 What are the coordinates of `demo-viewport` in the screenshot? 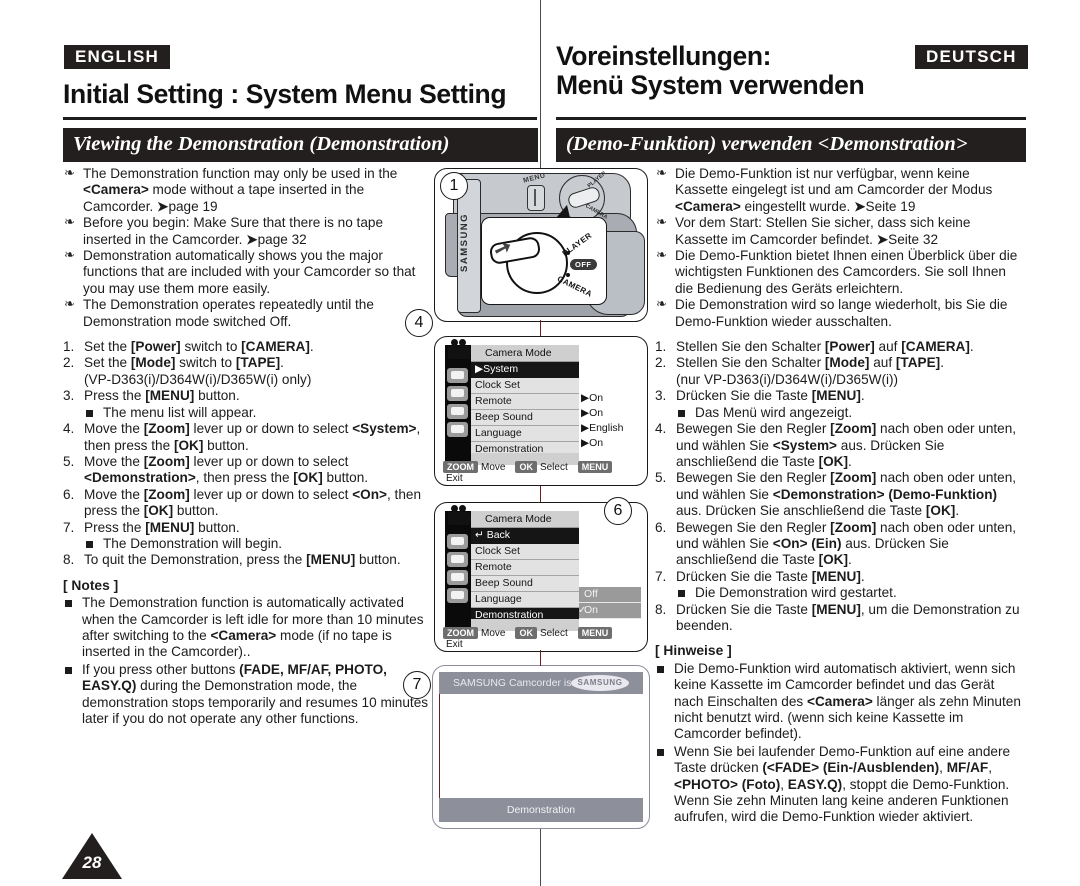 It's located at (541, 746).